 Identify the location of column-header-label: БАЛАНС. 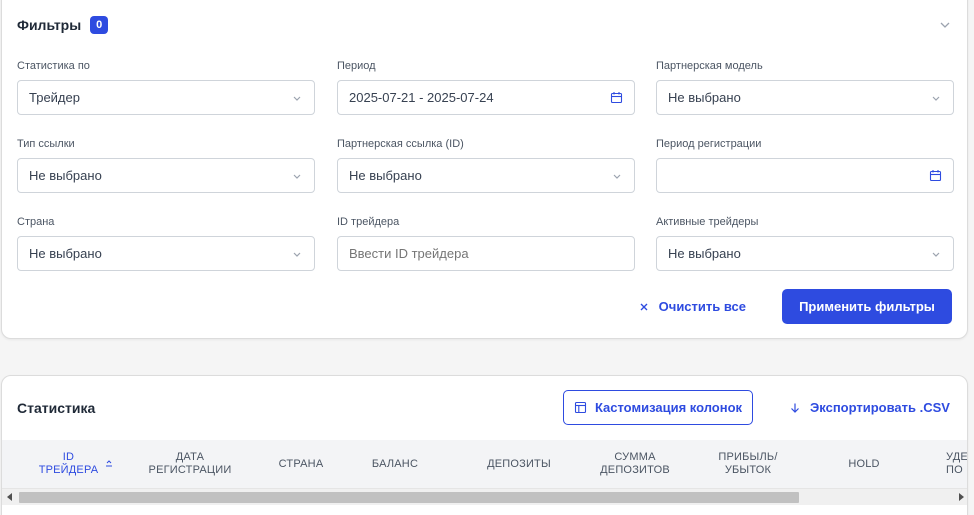
(395, 463).